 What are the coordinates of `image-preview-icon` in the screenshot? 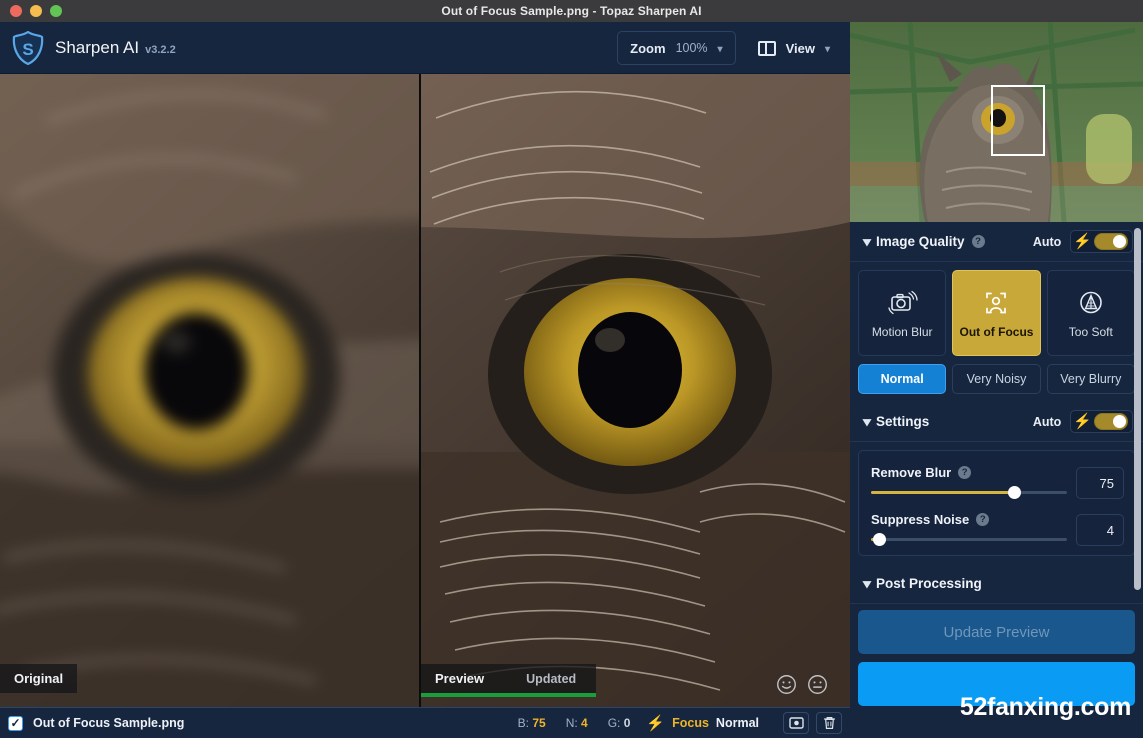 It's located at (796, 723).